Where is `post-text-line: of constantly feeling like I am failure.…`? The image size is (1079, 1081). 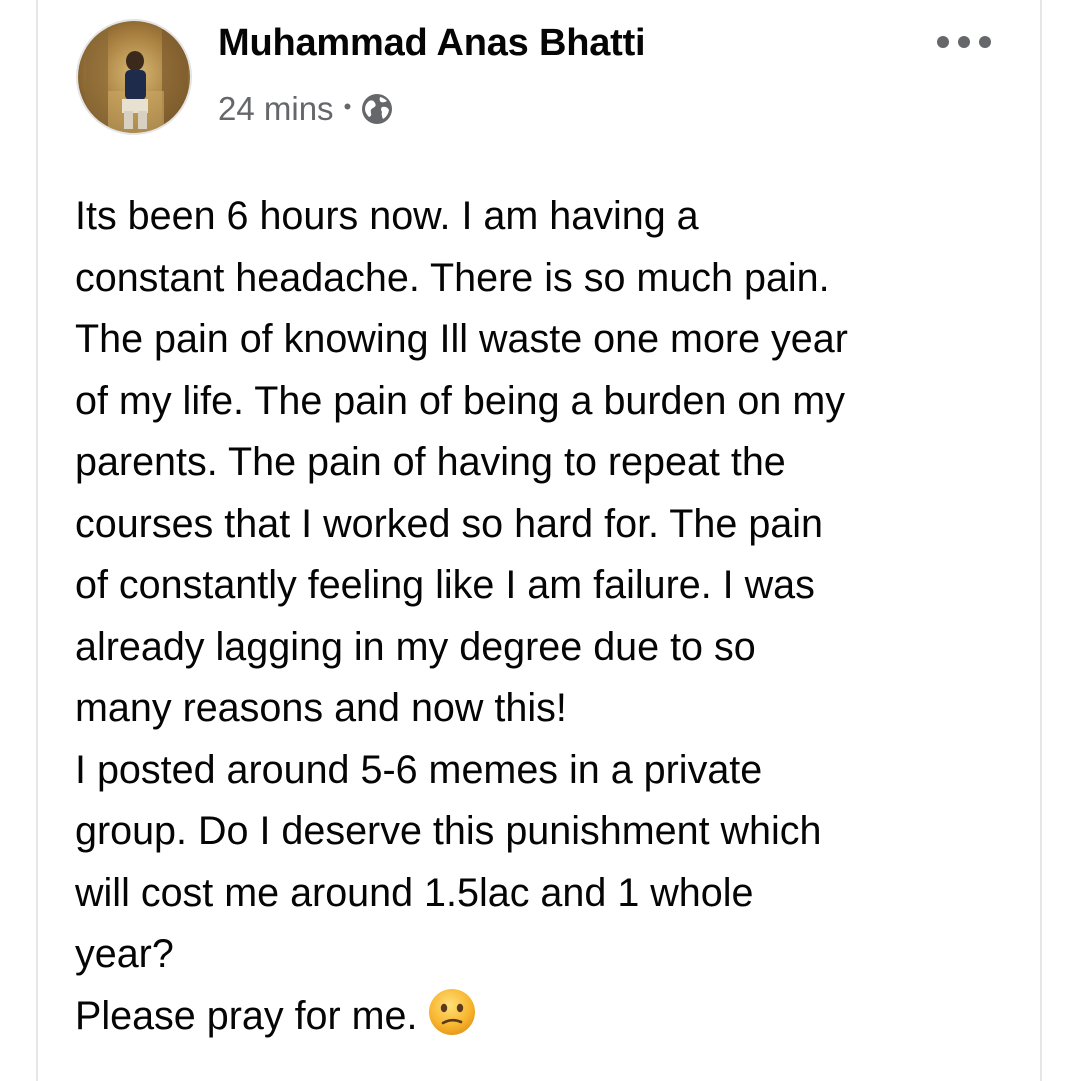 post-text-line: of constantly feeling like I am failure.… is located at coordinates (445, 585).